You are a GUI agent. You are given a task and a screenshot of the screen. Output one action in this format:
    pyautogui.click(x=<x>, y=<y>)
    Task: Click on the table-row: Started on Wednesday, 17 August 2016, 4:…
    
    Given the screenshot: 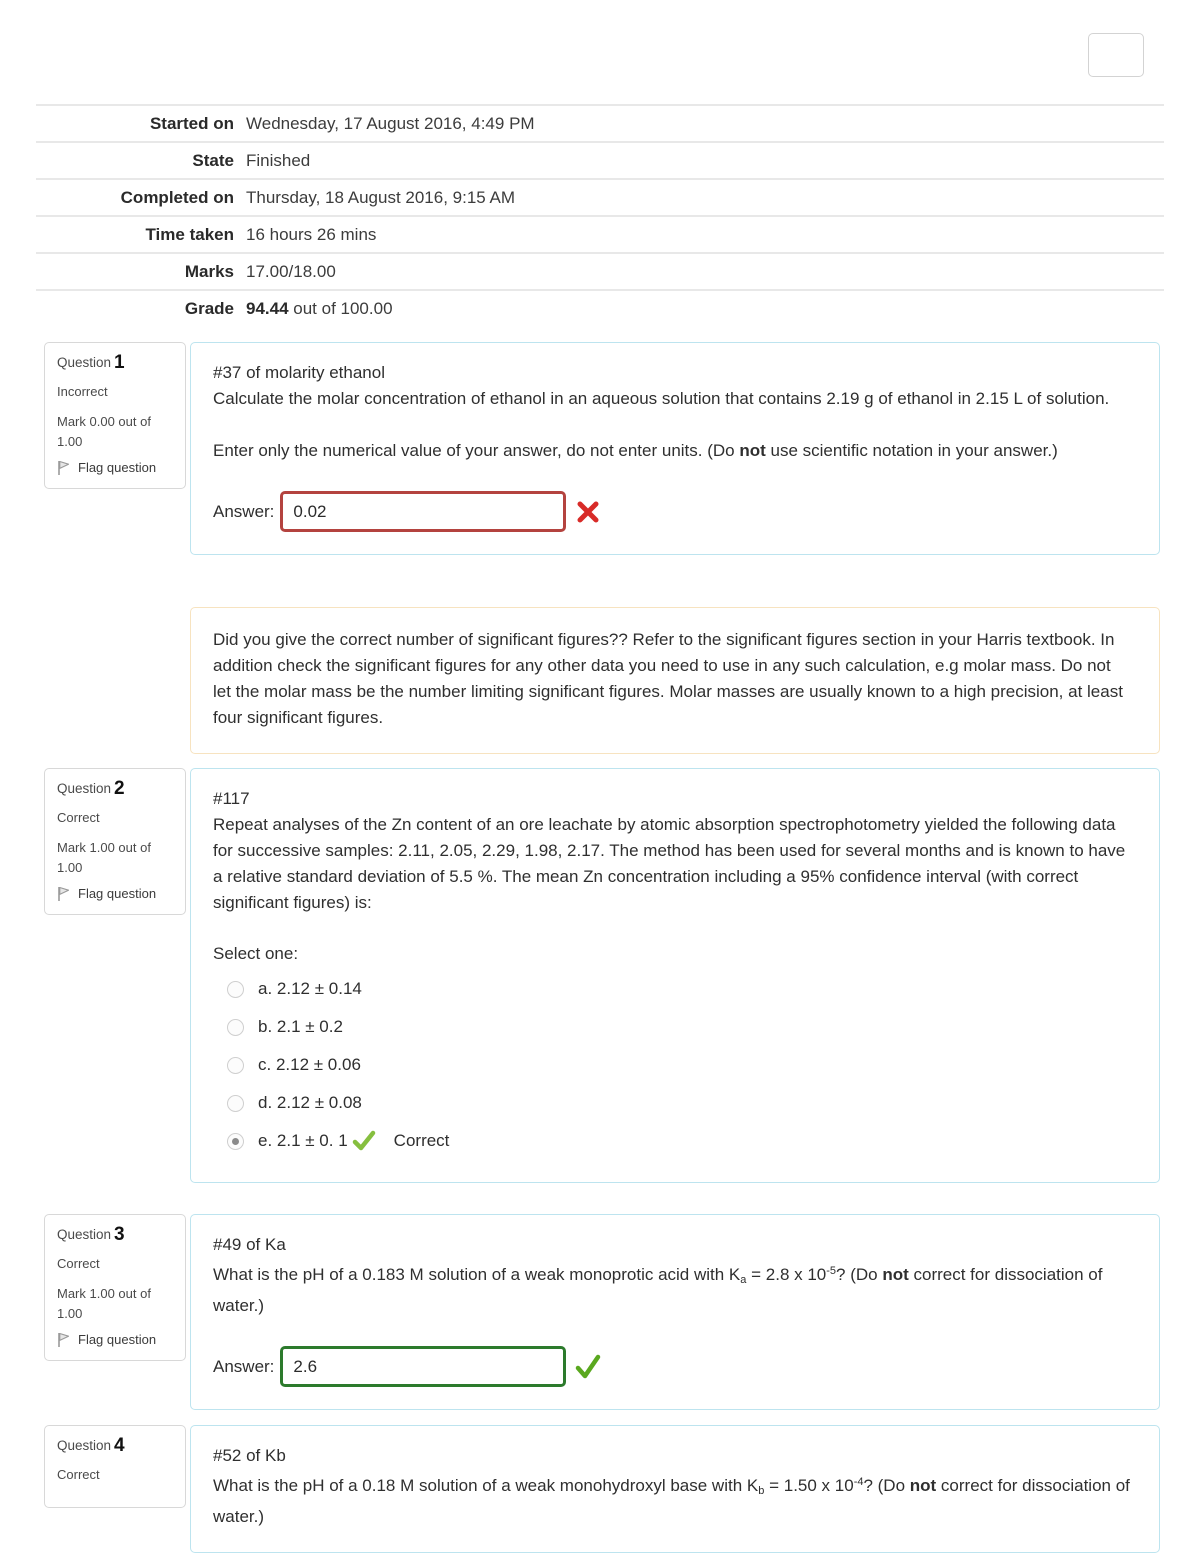 What is the action you would take?
    pyautogui.click(x=600, y=123)
    